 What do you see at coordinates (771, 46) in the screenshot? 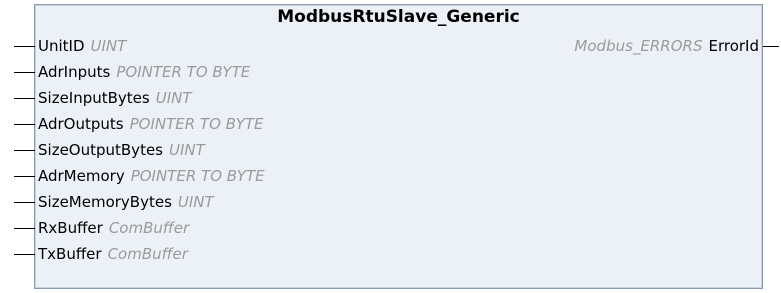
I see `output-connector-line` at bounding box center [771, 46].